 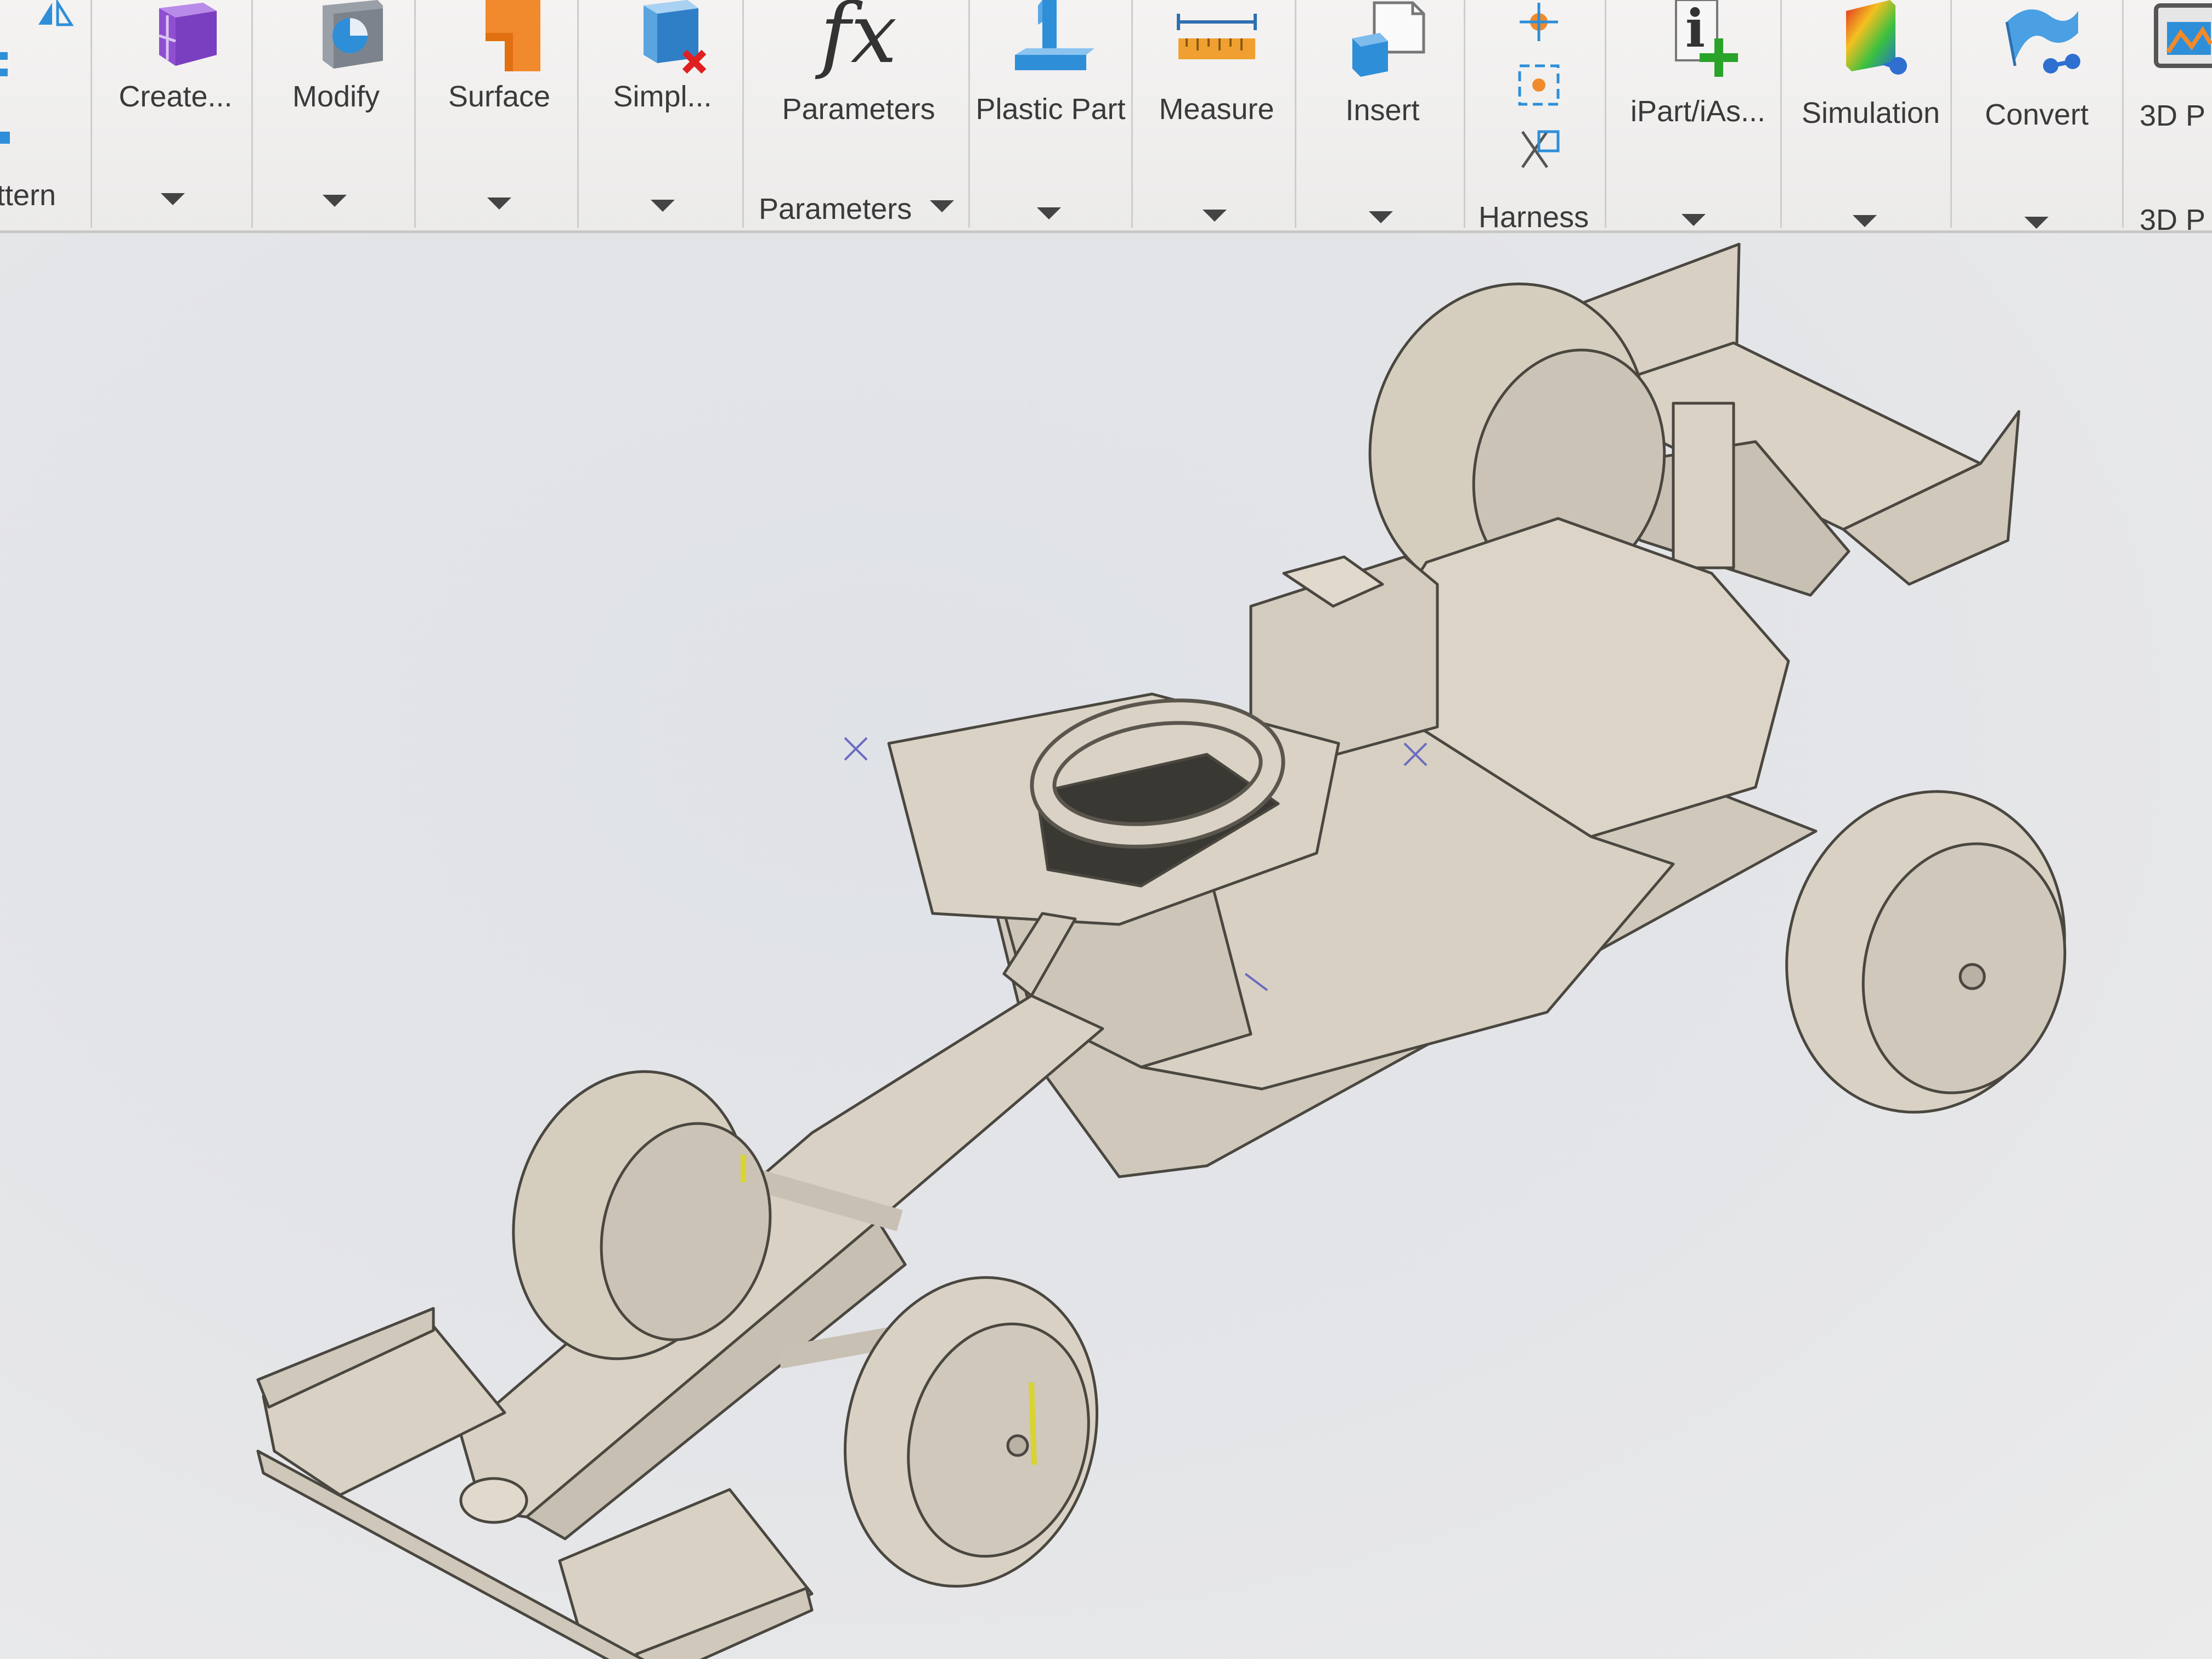 I want to click on pattern-group-label: ttern, so click(x=29, y=195).